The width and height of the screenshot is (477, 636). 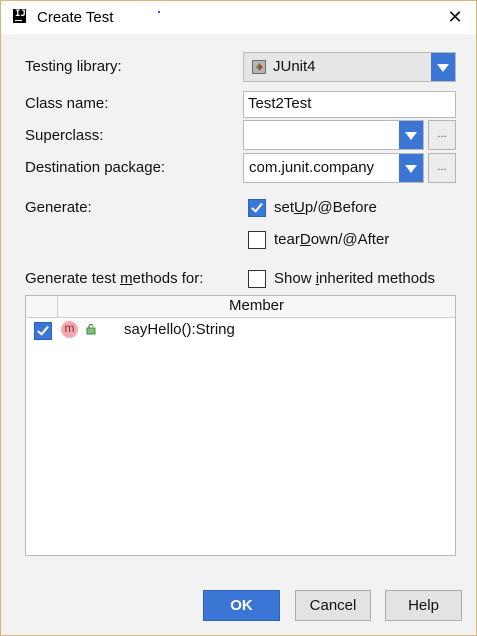 I want to click on setup-label-mnemonic: U, so click(x=299, y=207).